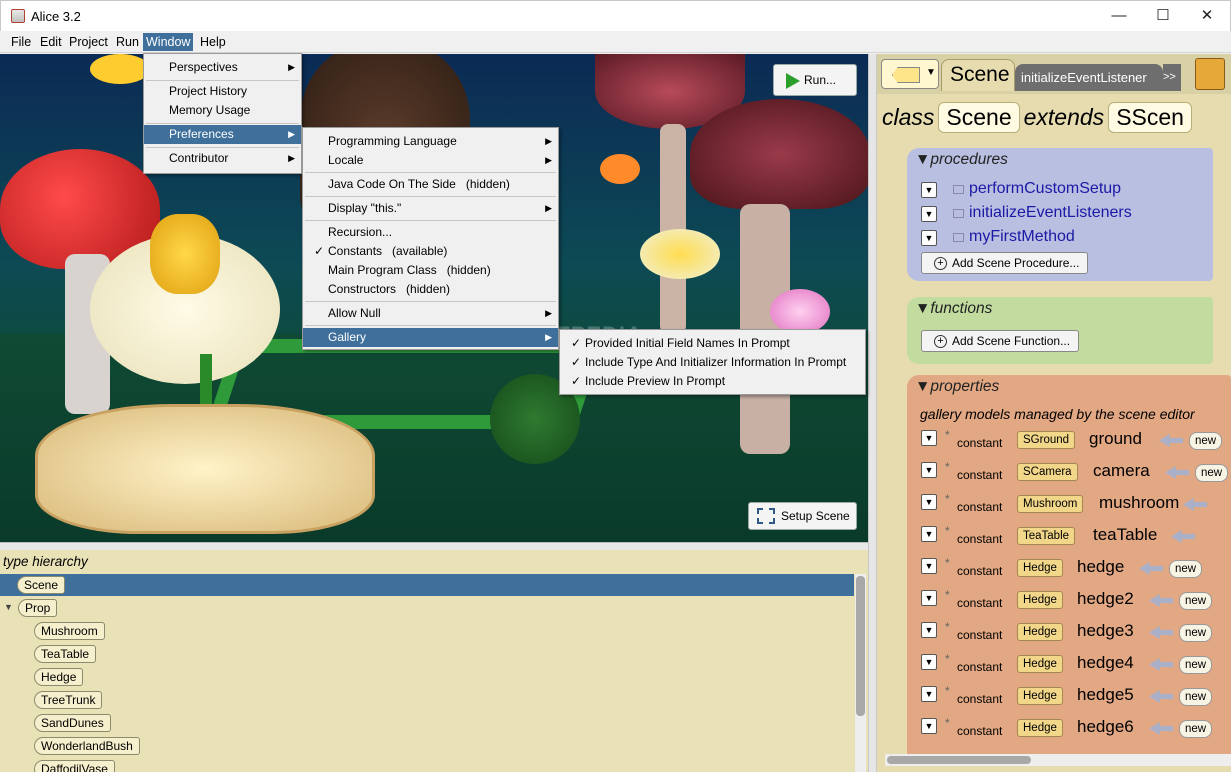 The image size is (1231, 772). What do you see at coordinates (712, 343) in the screenshot?
I see `menu-item-provided-initial-field-names: ✓ Provided Initial Field Names In Prompt` at bounding box center [712, 343].